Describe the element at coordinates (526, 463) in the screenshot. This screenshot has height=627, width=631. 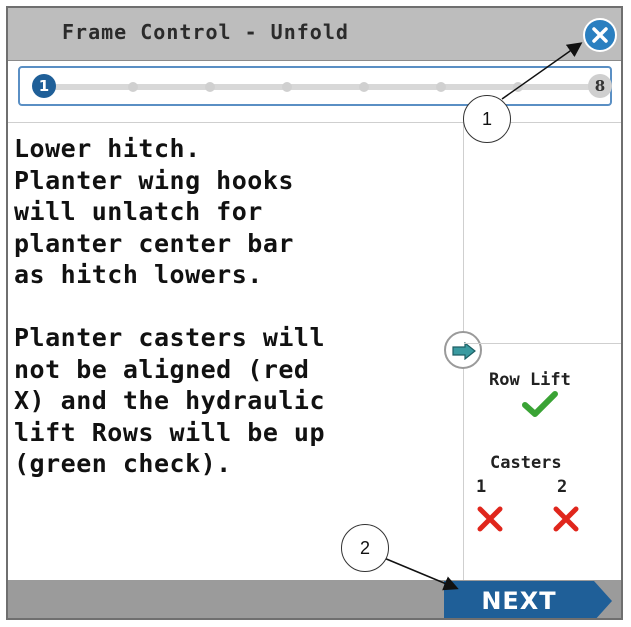
I see `casters-label: Casters` at that location.